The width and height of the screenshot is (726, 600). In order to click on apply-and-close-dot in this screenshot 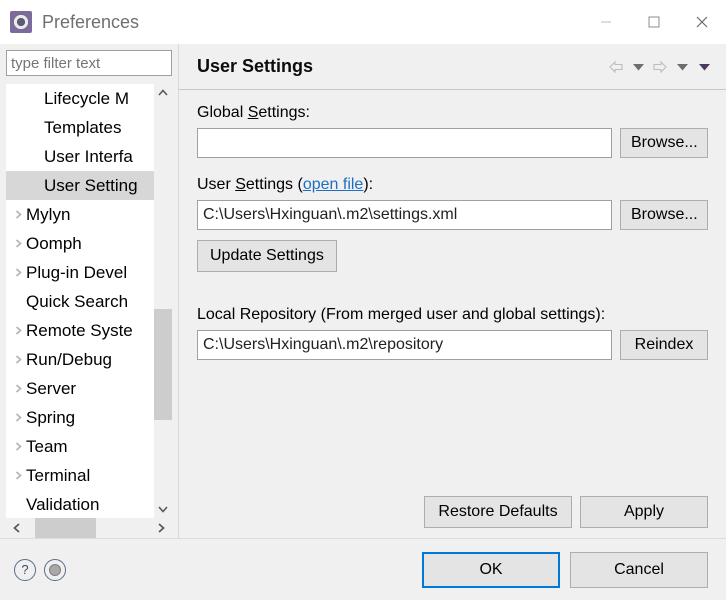, I will do `click(55, 569)`.